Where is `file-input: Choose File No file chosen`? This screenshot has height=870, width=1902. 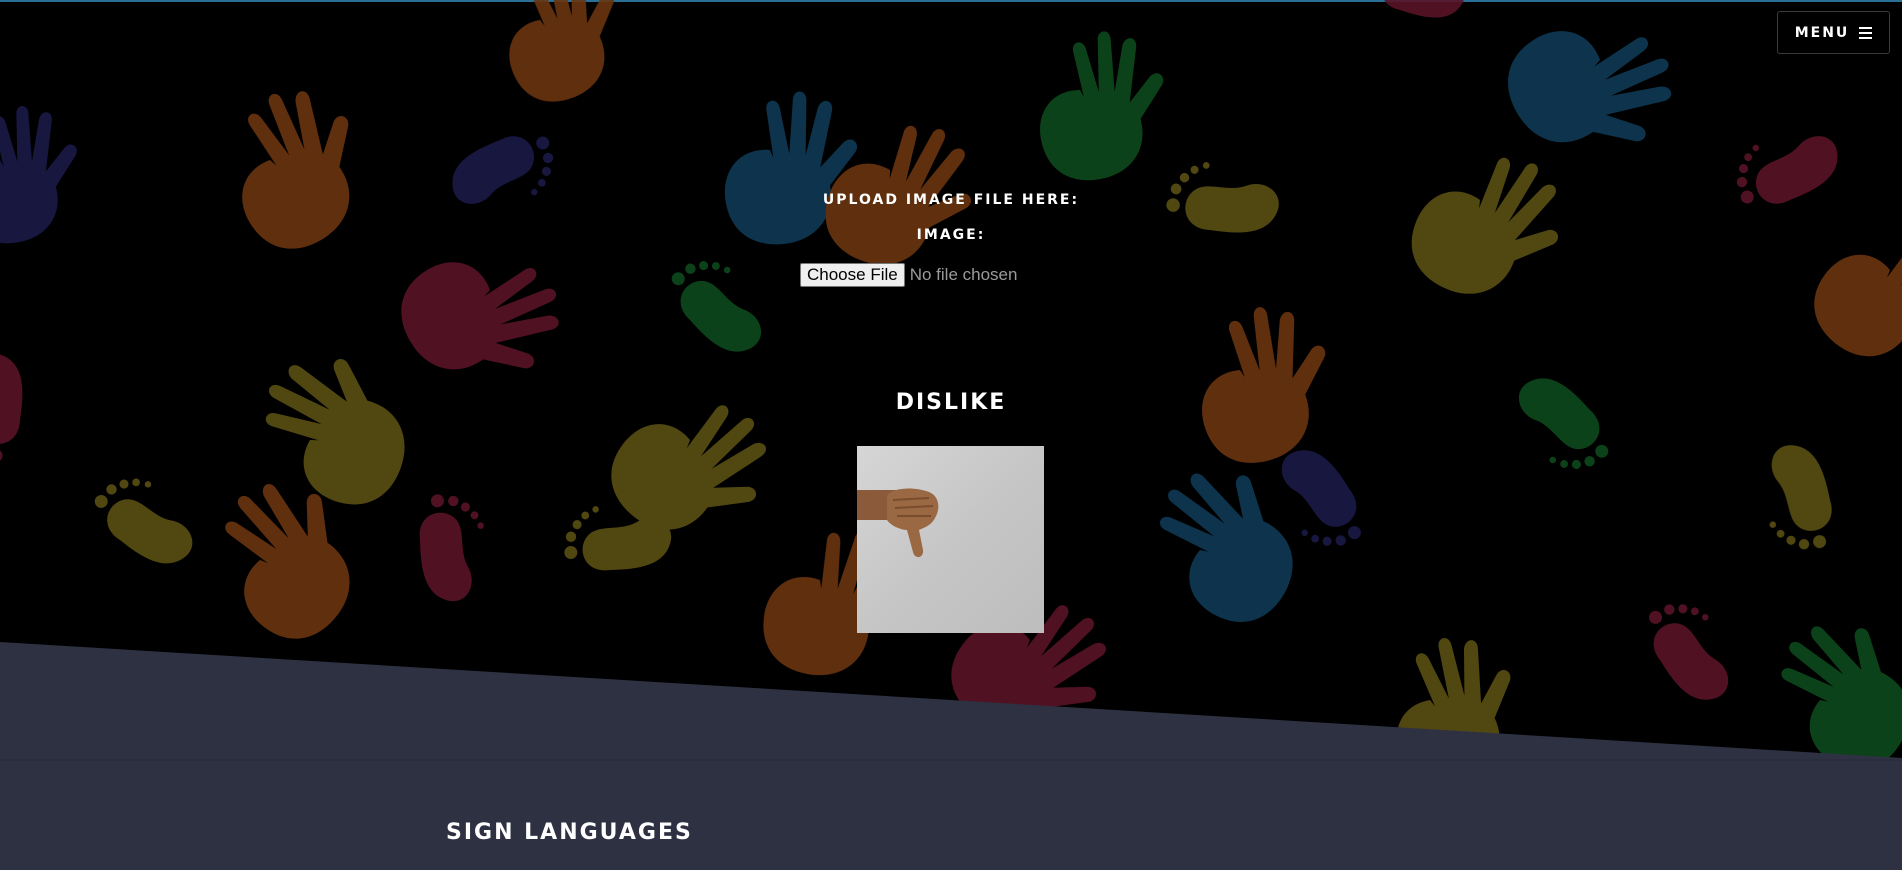 file-input: Choose File No file chosen is located at coordinates (908, 275).